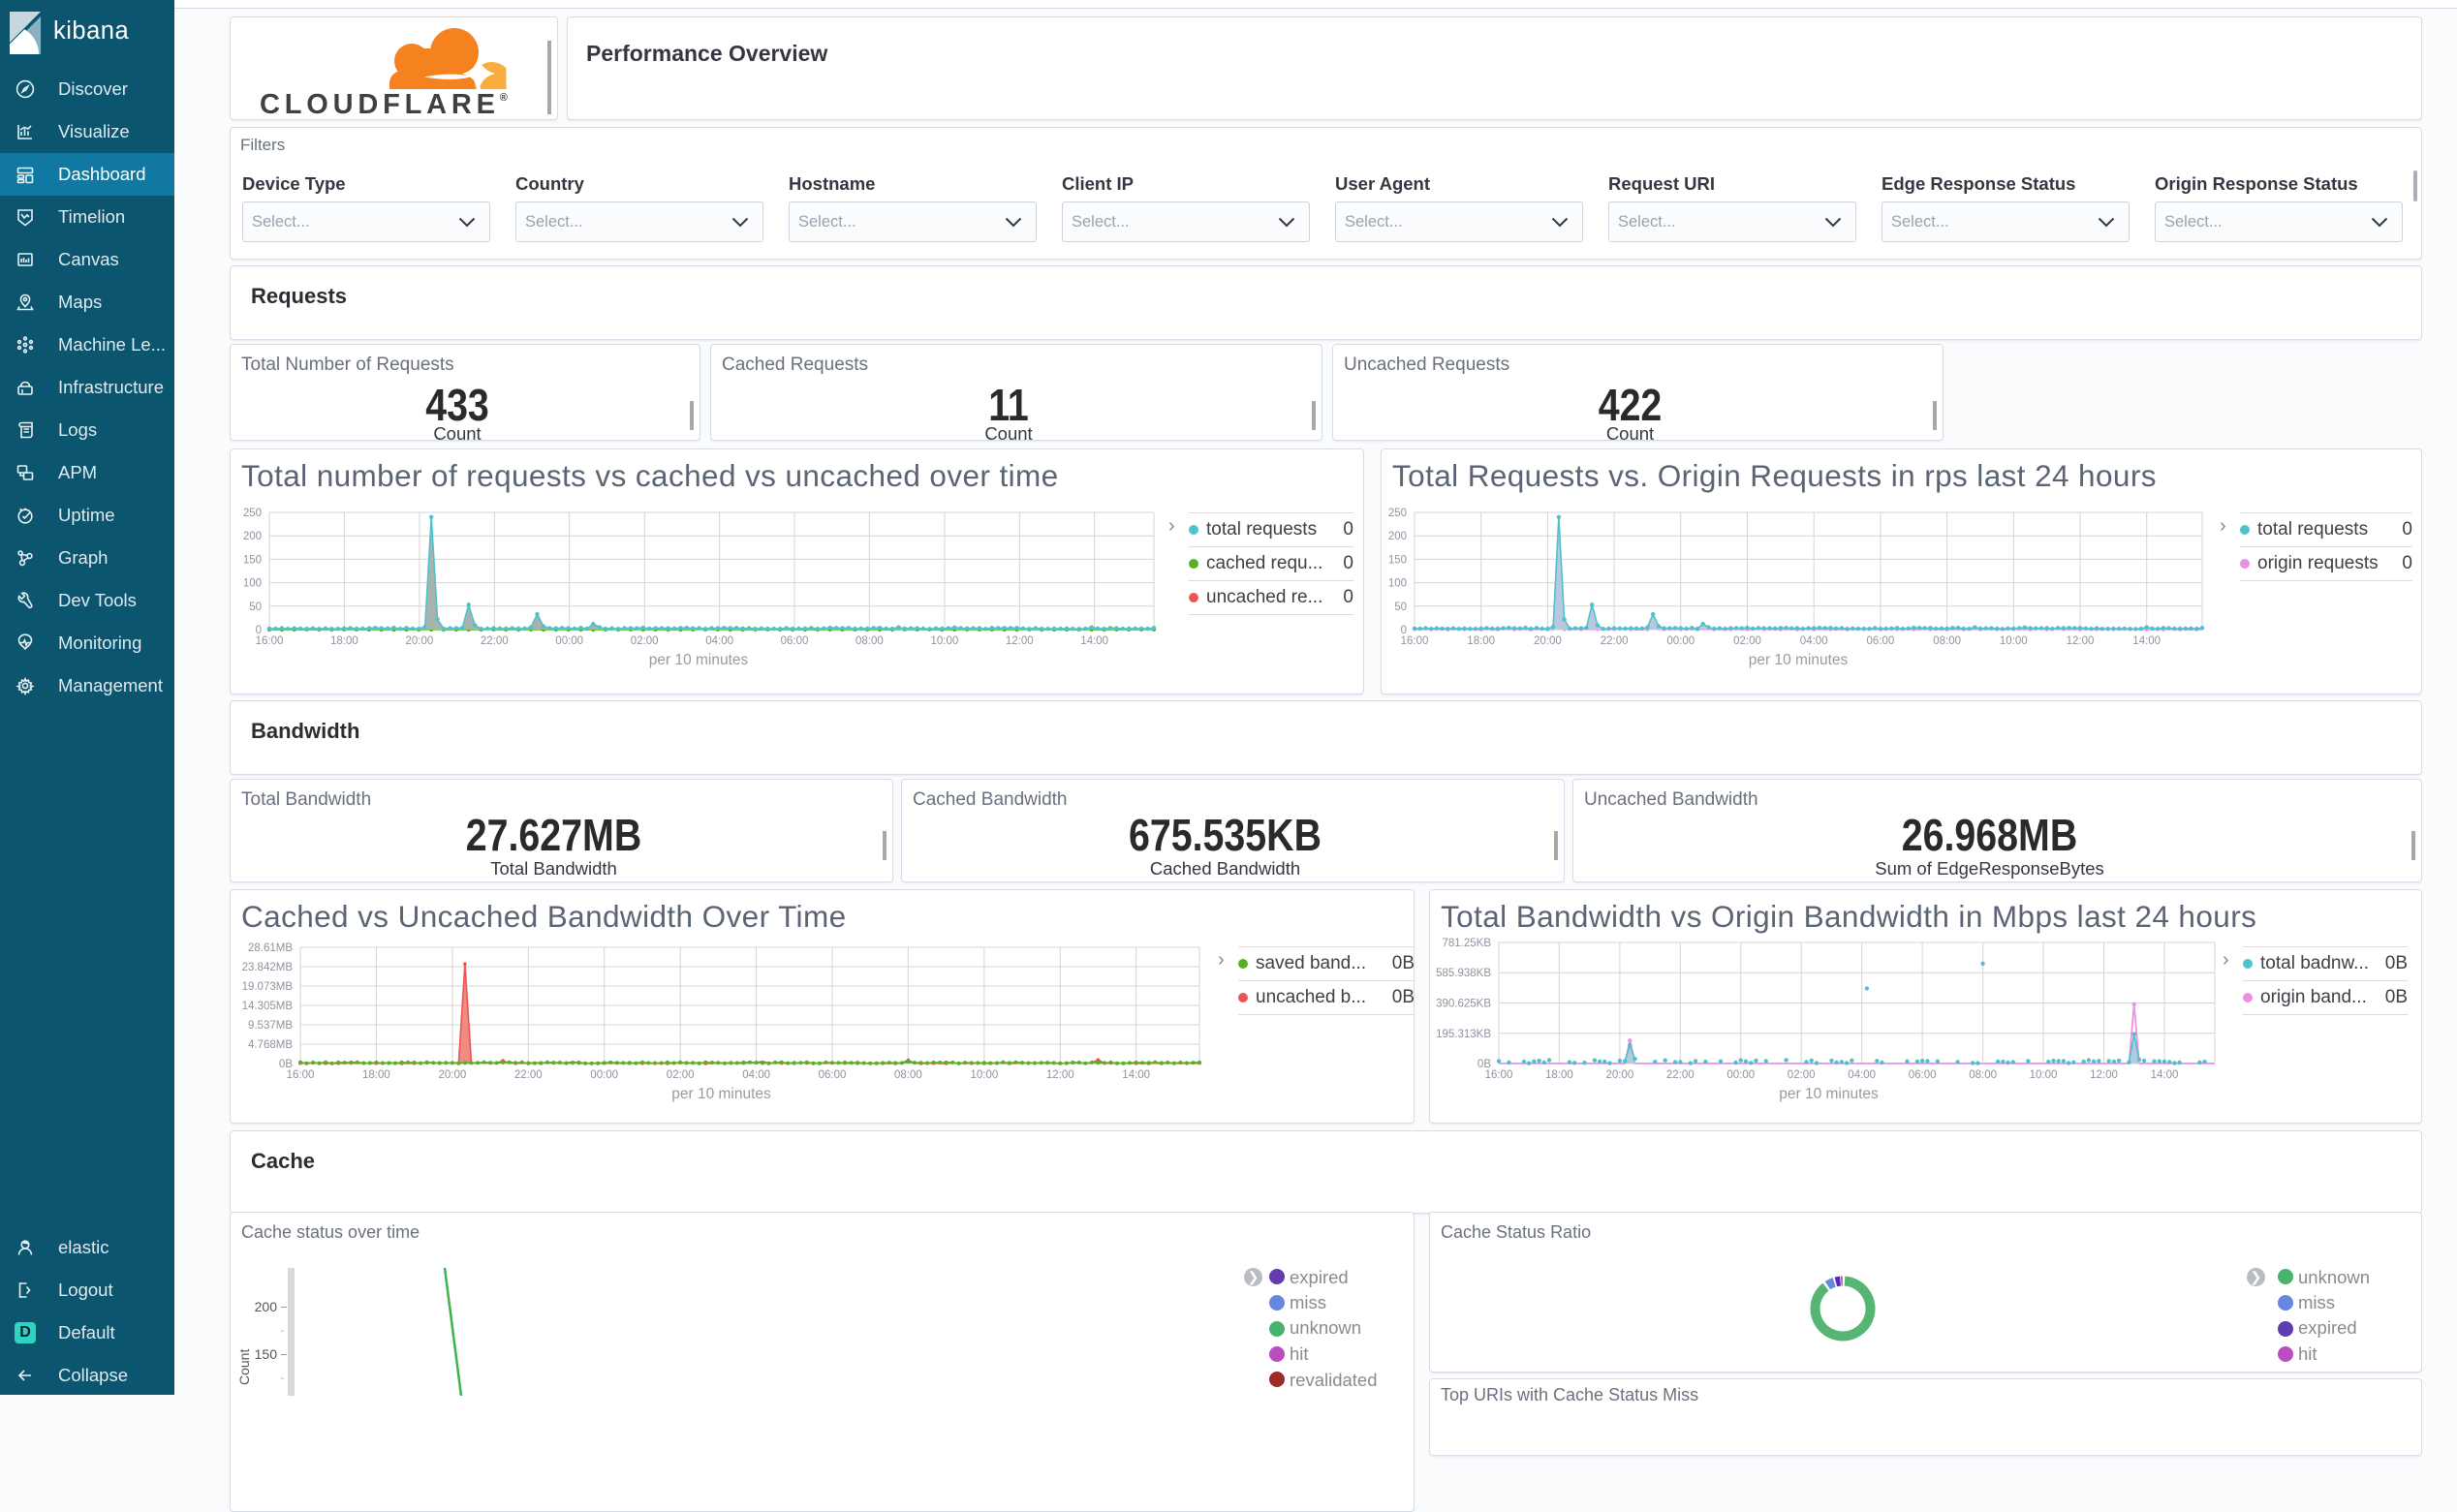 This screenshot has width=2457, height=1512. Describe the element at coordinates (1466, 943) in the screenshot. I see `svg-text: 781.25KB` at that location.